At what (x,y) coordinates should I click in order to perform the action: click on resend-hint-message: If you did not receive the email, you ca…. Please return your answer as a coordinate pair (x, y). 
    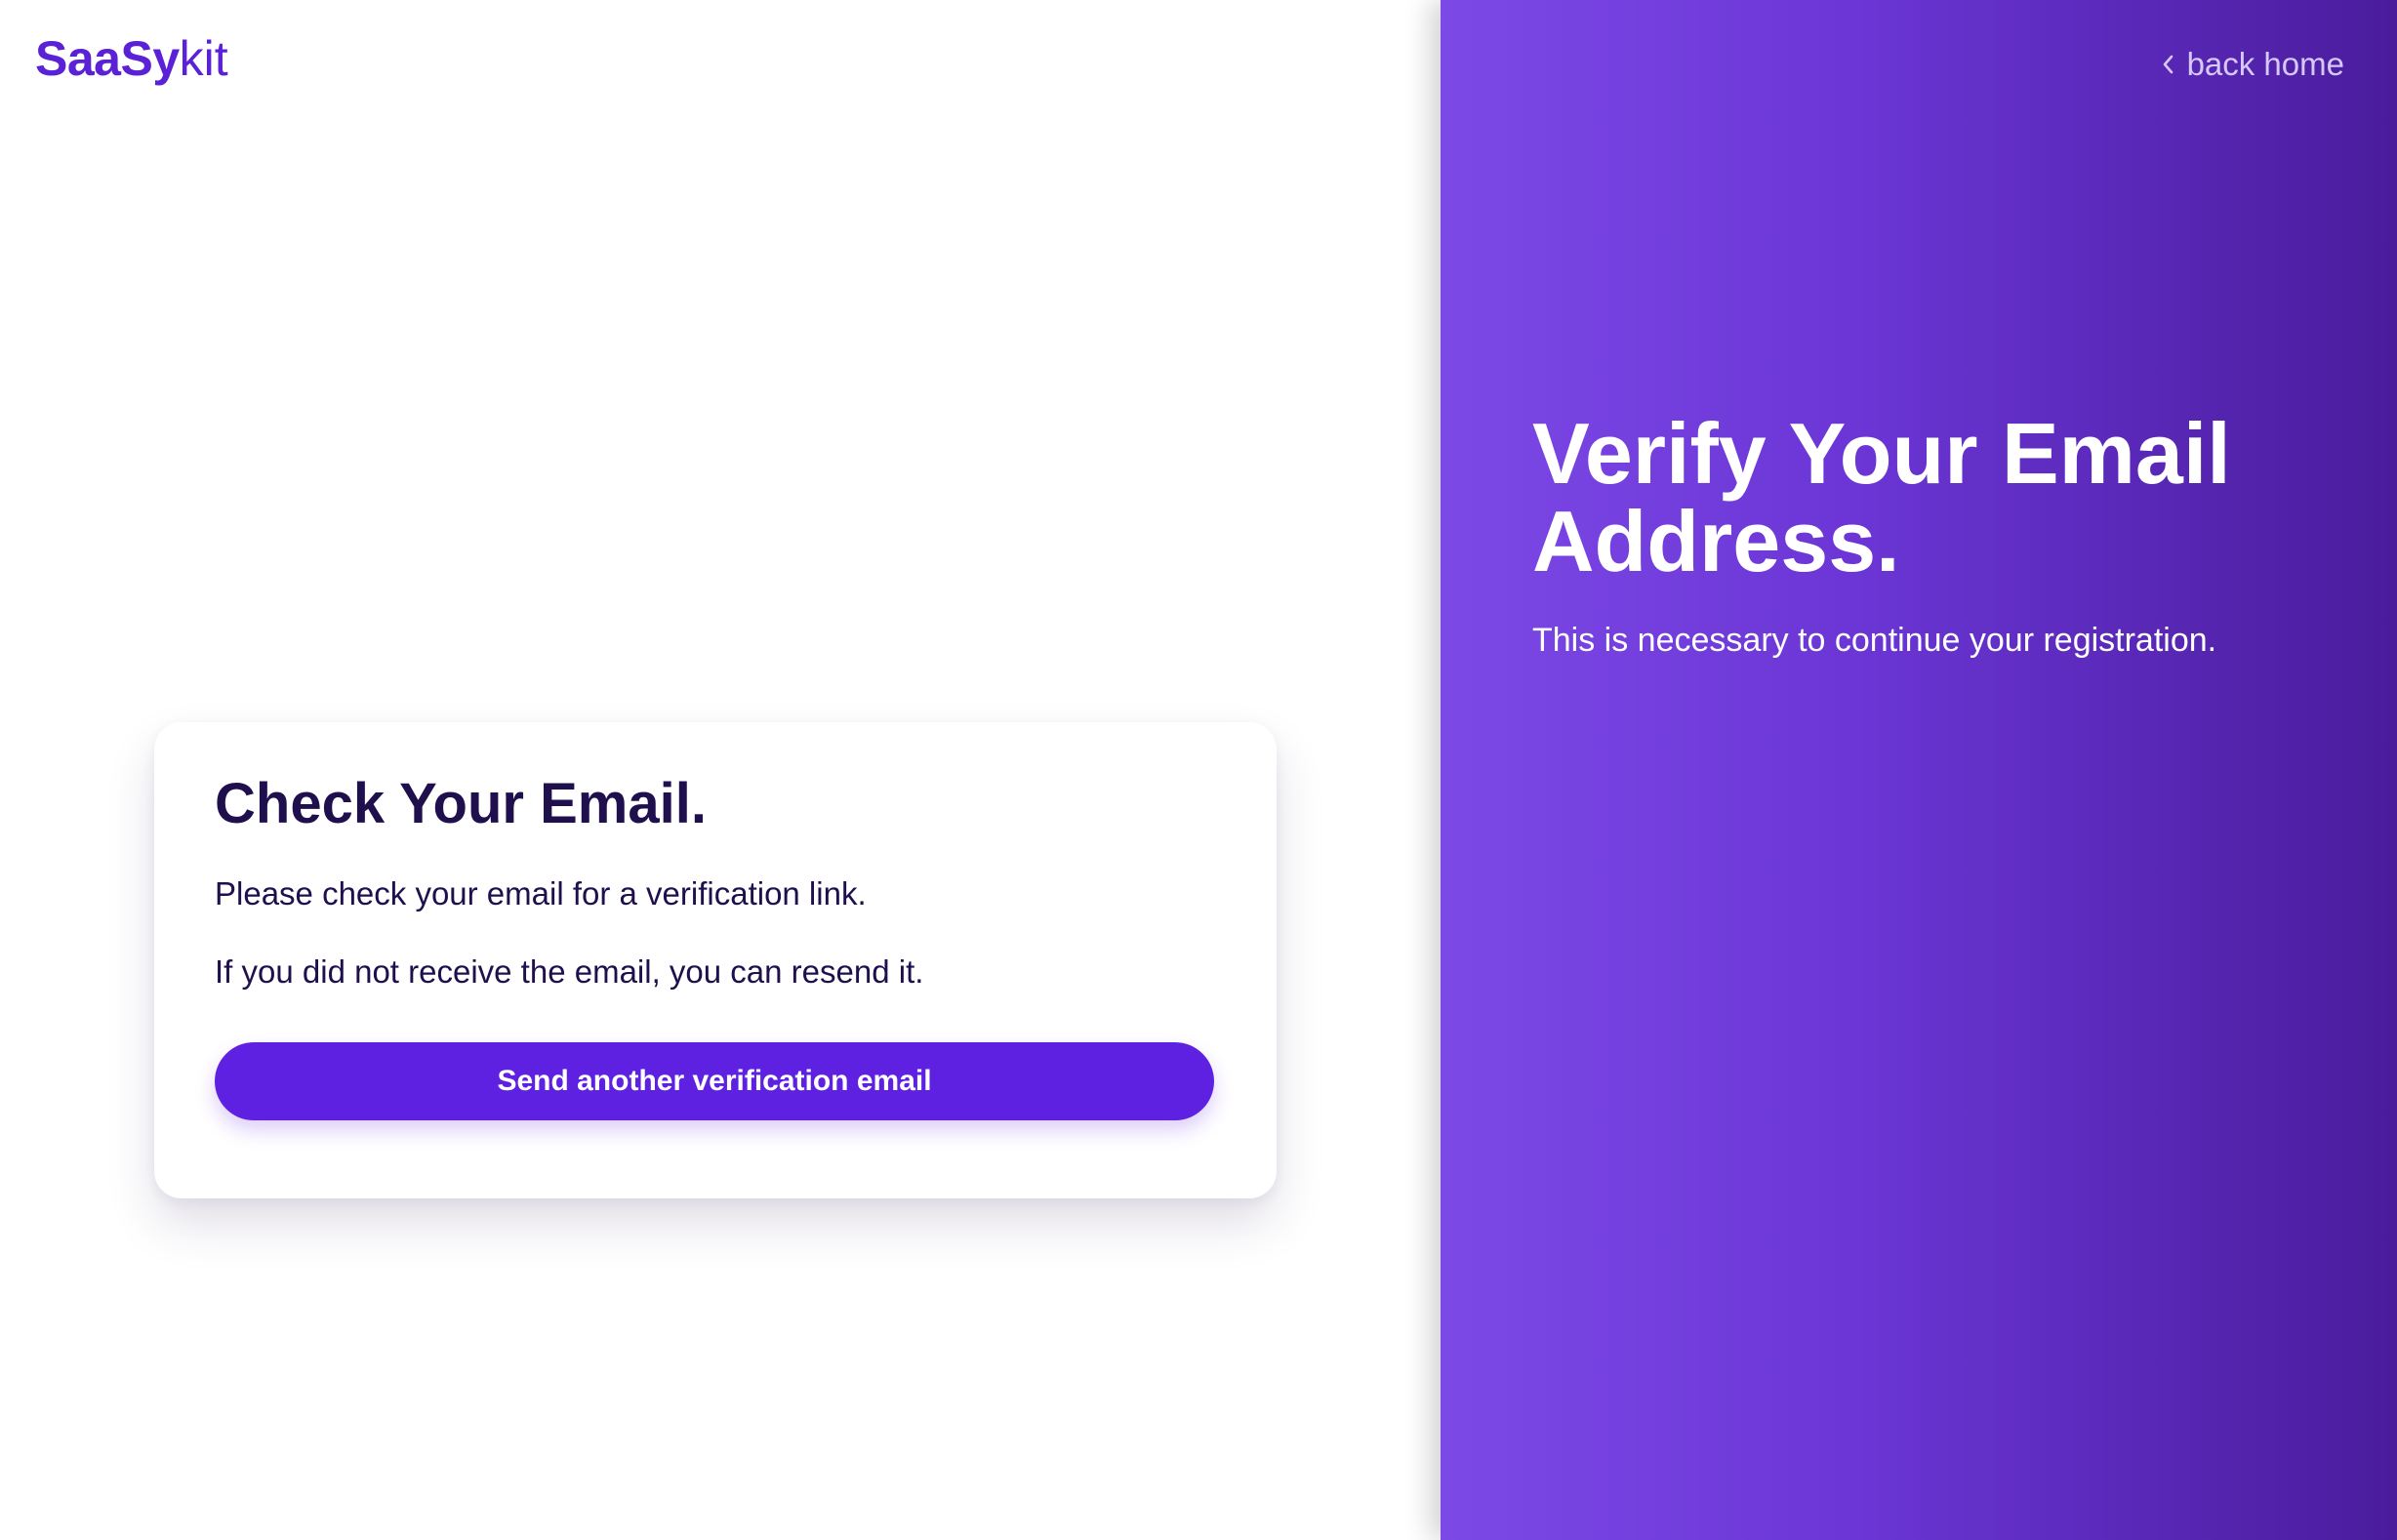
    Looking at the image, I should click on (569, 971).